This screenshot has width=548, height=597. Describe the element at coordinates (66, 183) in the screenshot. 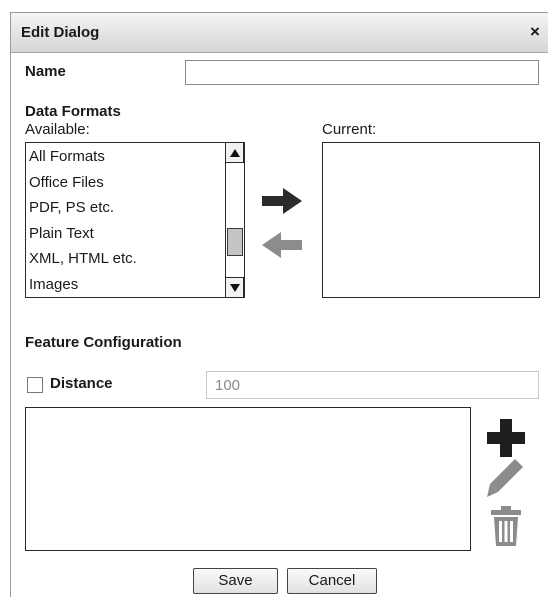

I see `list-item: Office Files` at that location.